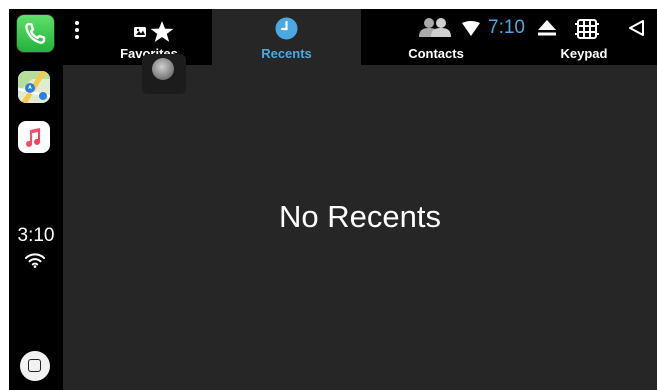  I want to click on eject-icon, so click(547, 28).